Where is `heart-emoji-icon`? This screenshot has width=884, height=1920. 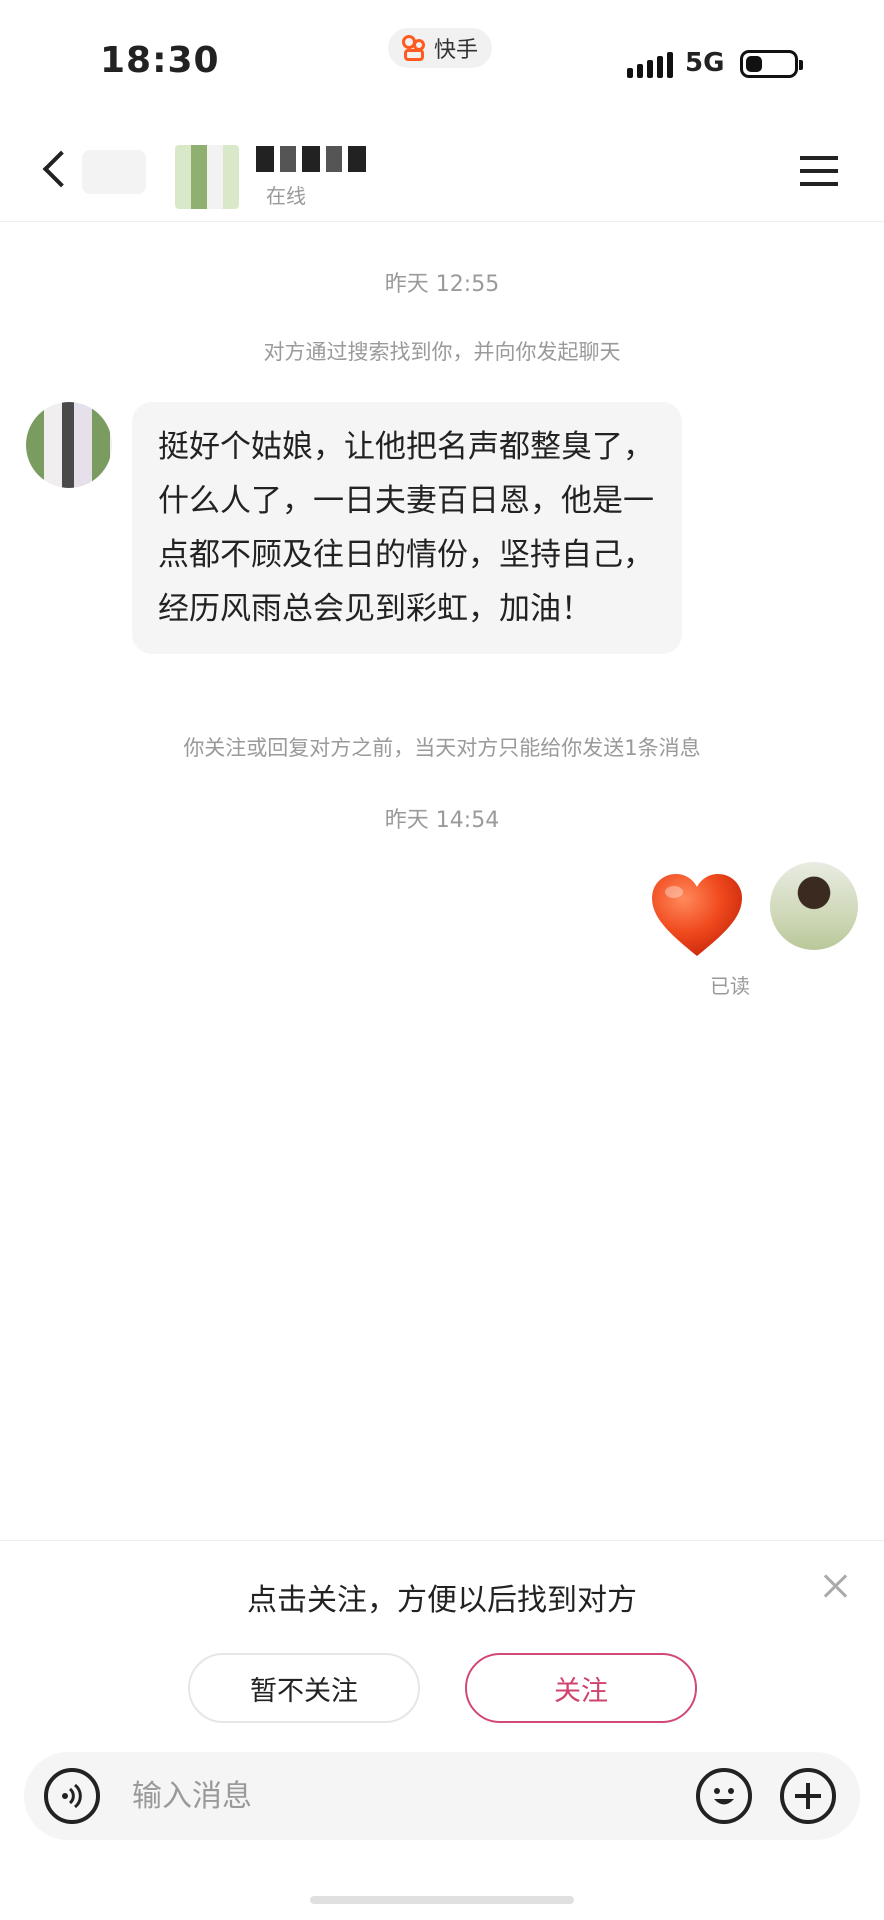
heart-emoji-icon is located at coordinates (697, 915).